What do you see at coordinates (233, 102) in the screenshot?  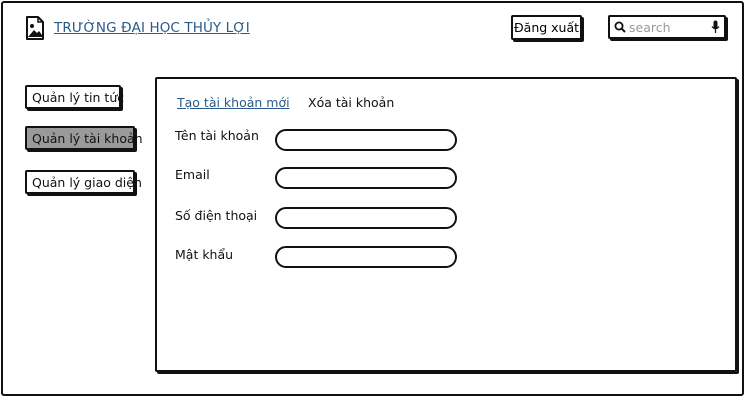 I see `tab-create-account: Tạo tài khoản mới` at bounding box center [233, 102].